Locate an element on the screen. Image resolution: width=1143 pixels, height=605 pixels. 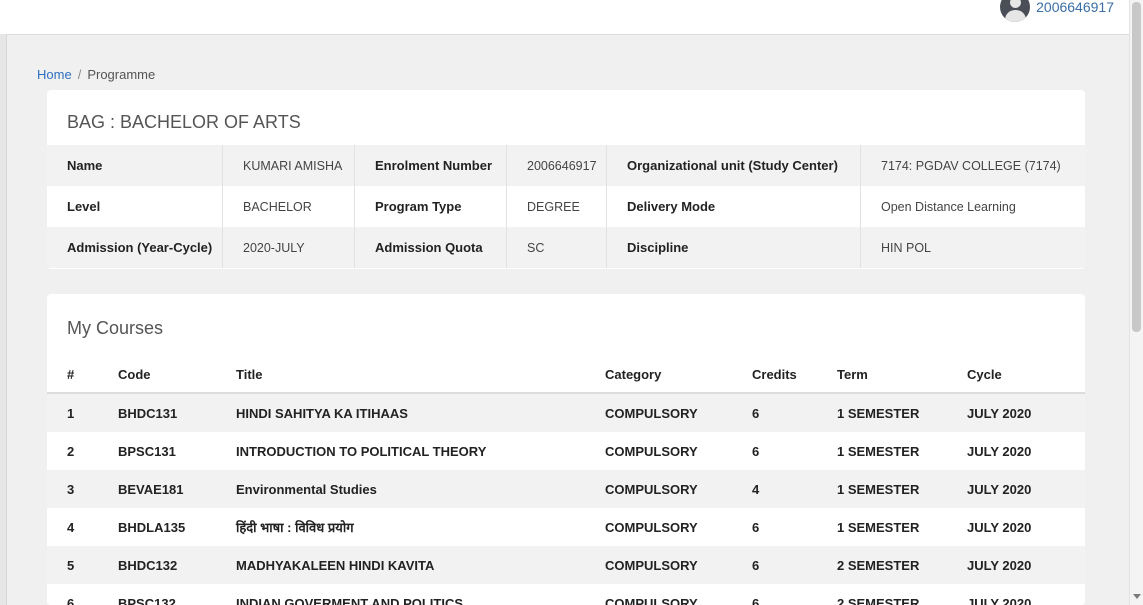
cell-code: BHDLA135 is located at coordinates (157, 527).